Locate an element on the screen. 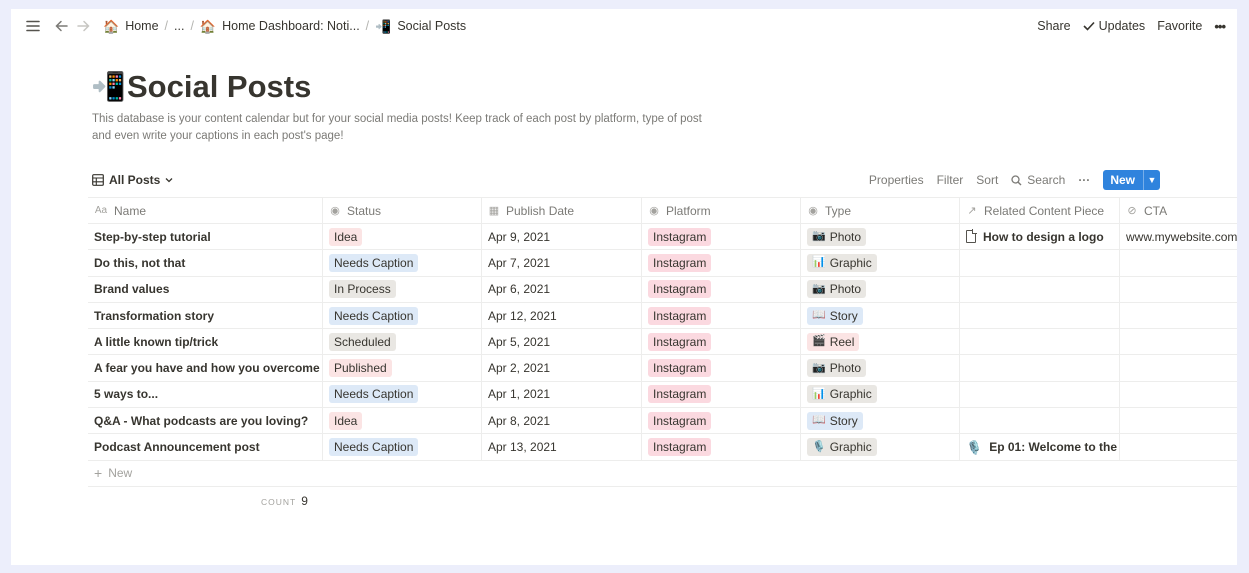 The image size is (1249, 573). publish-date-cell: Apr 5, 2021 is located at coordinates (562, 342).